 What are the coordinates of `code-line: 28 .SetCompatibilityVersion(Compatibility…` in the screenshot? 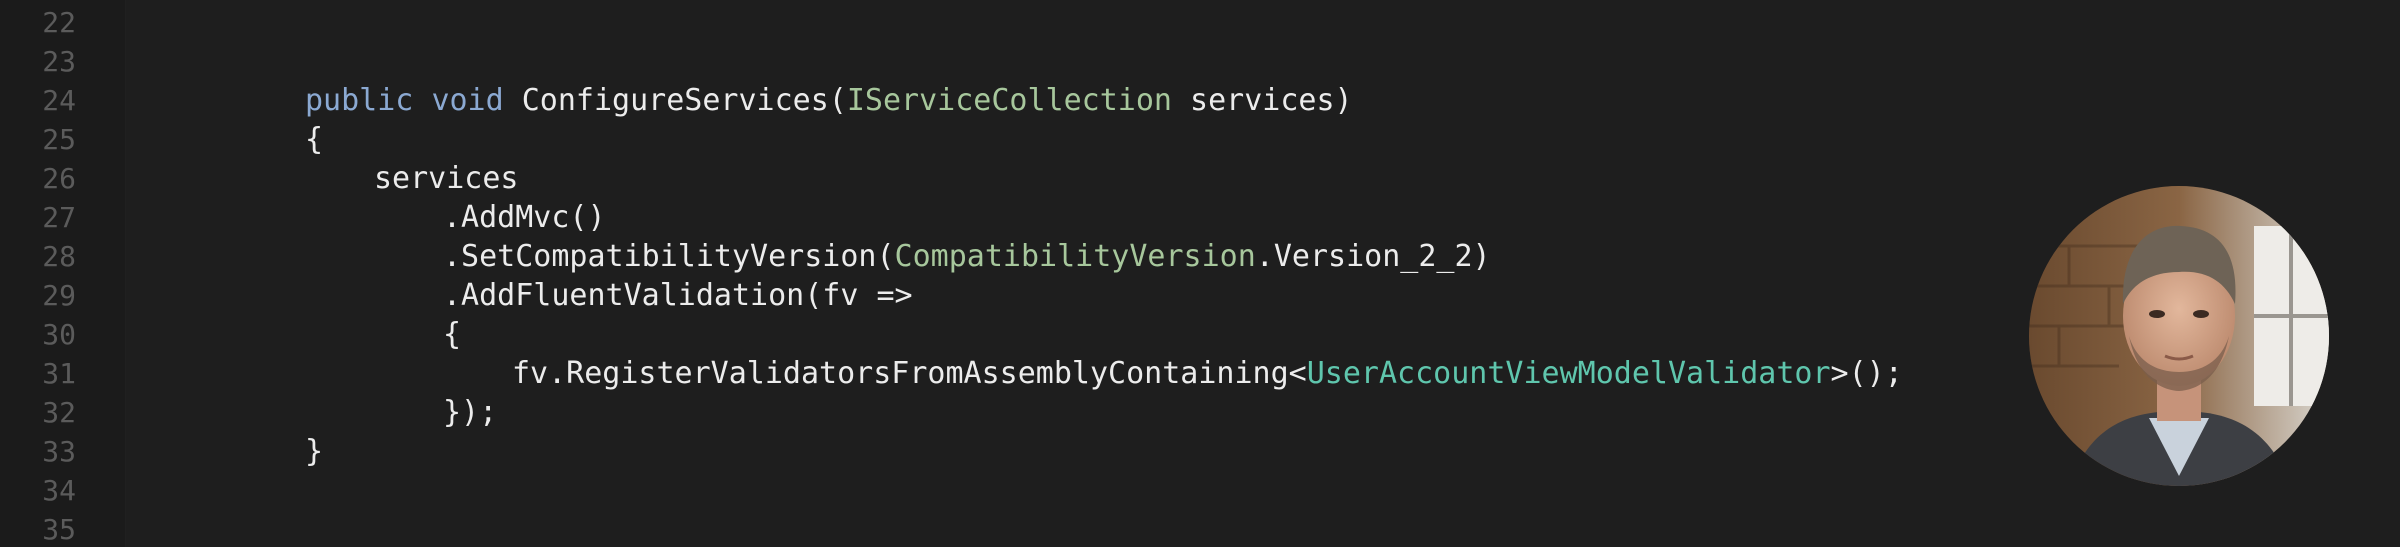 It's located at (1200, 256).